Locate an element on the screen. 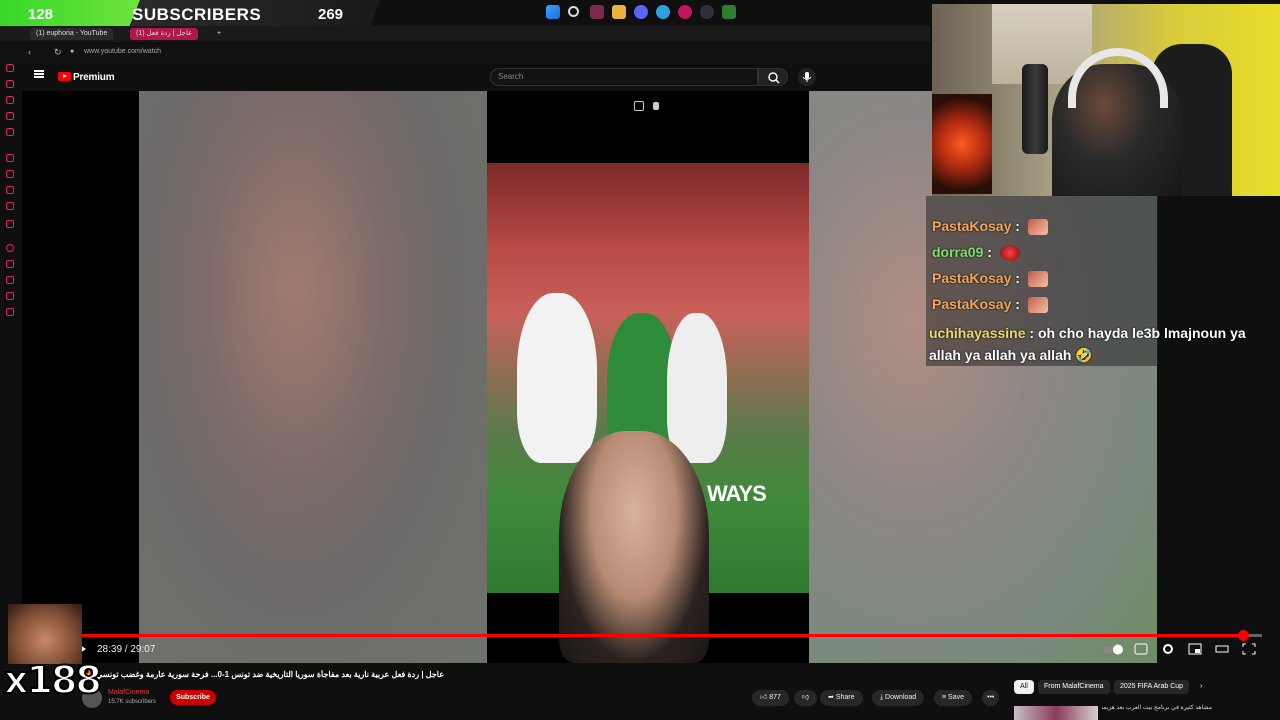 This screenshot has width=1280, height=720. more-icon: ••• is located at coordinates (991, 697).